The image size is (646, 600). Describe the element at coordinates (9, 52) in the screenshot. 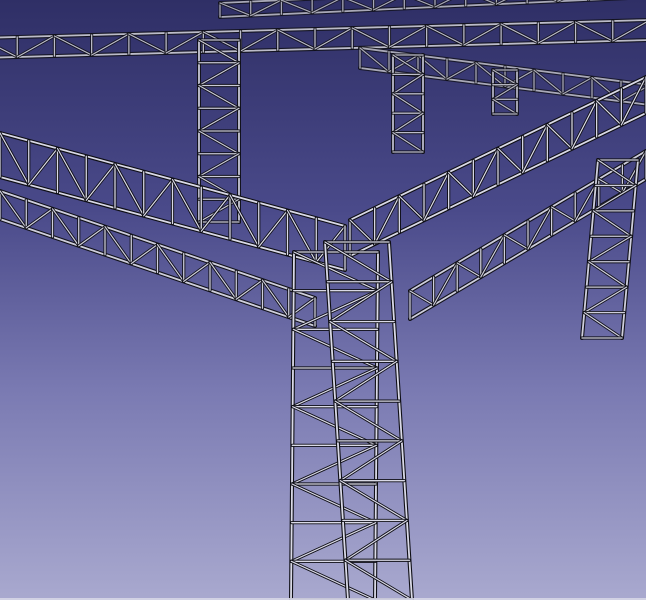

I see `truss-tube` at that location.